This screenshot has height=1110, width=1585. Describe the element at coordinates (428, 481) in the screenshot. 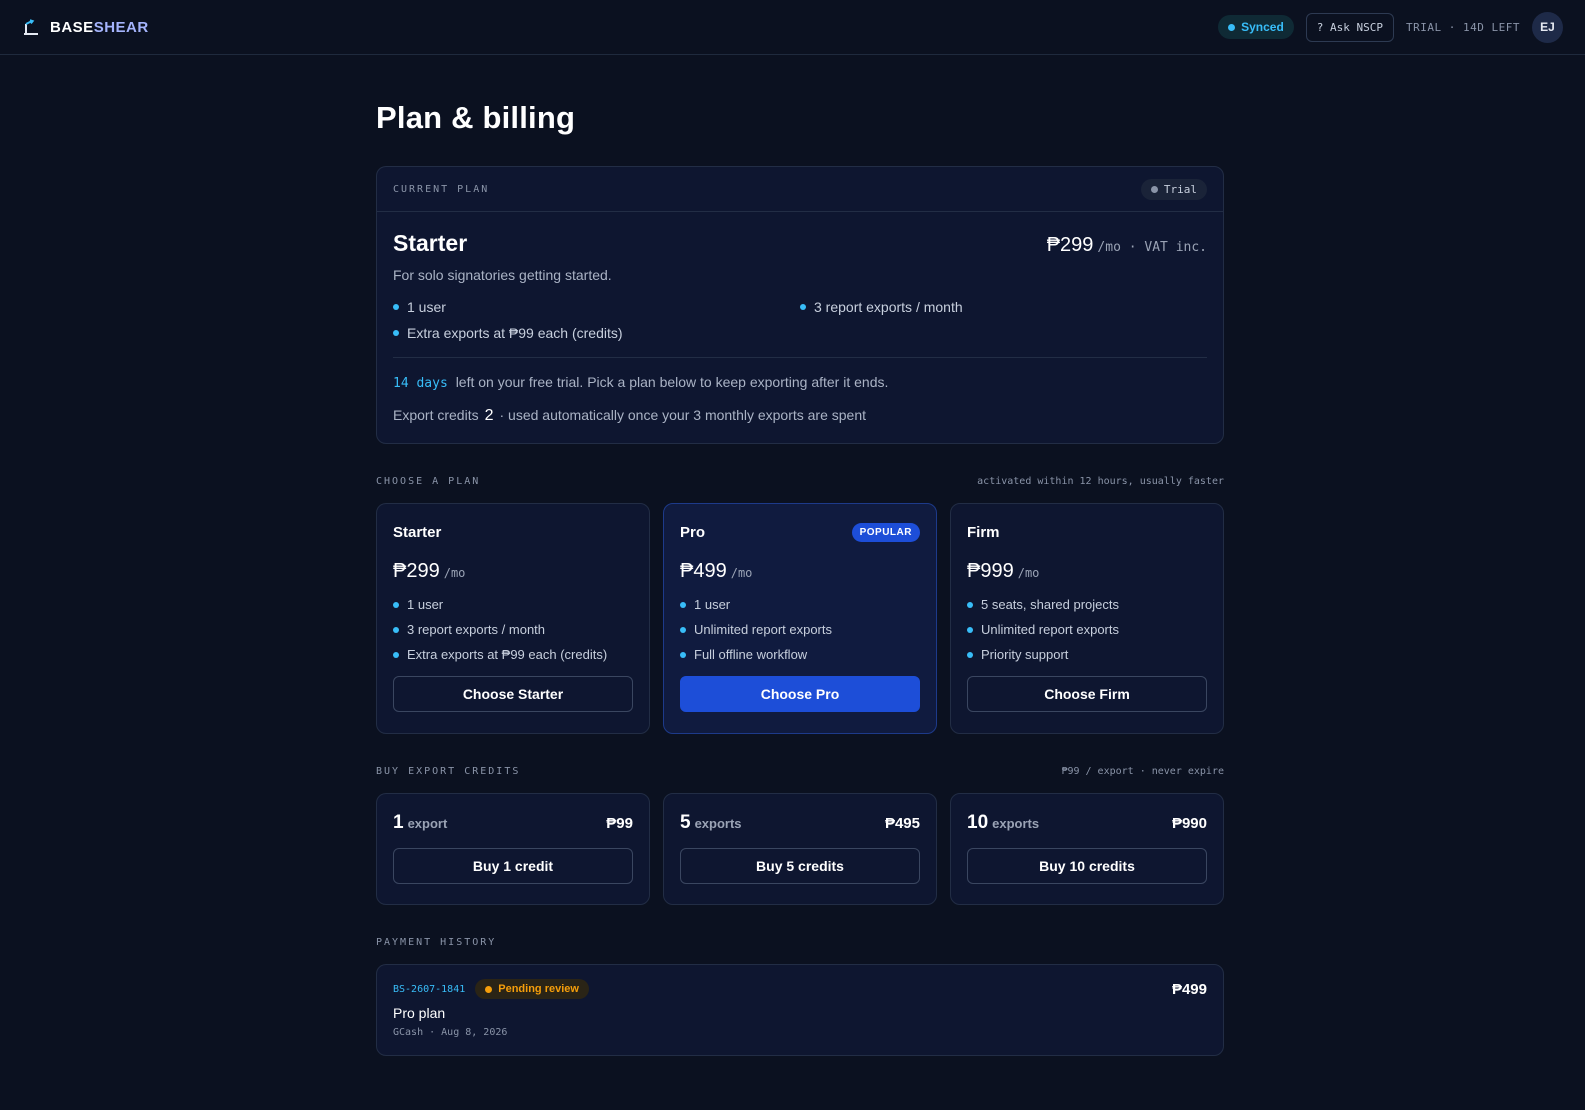

I see `choose-plan-section-label: CHOOSE A PLAN` at that location.